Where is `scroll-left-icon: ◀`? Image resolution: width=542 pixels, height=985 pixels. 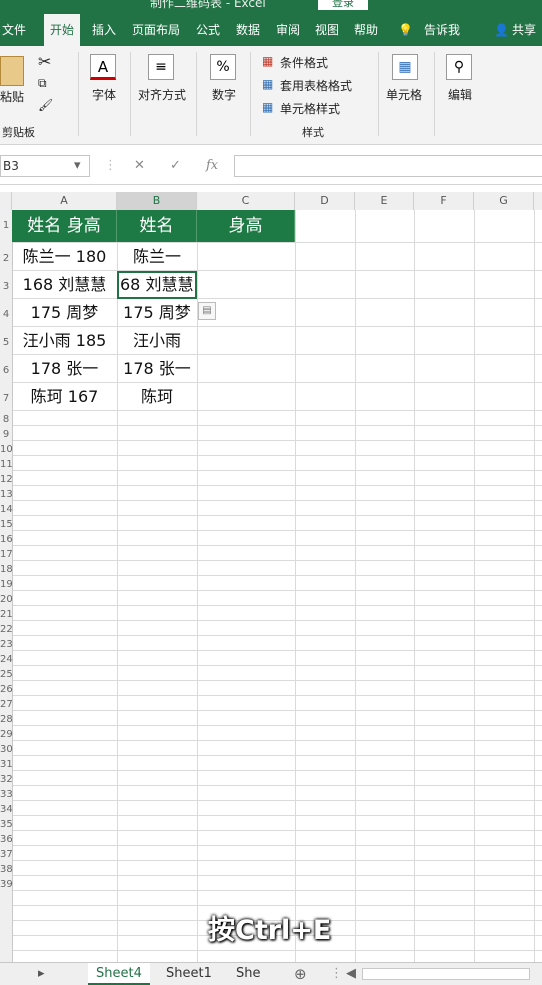 scroll-left-icon: ◀ is located at coordinates (351, 974).